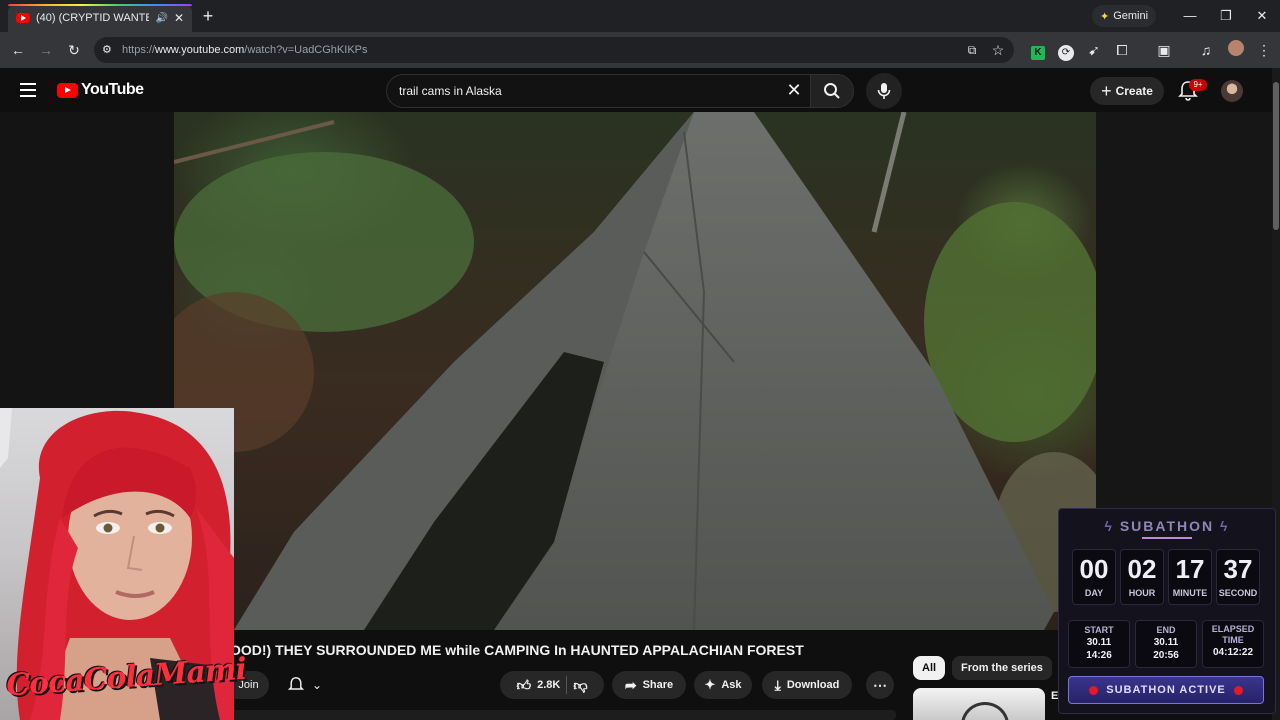 The height and width of the screenshot is (720, 1280). What do you see at coordinates (1122, 50) in the screenshot?
I see `extensions-puzzle-icon: ⧠` at bounding box center [1122, 50].